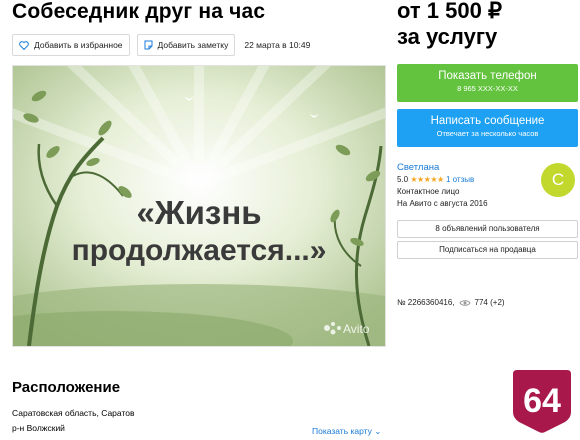 The height and width of the screenshot is (440, 580). Describe the element at coordinates (428, 191) in the screenshot. I see `seller-role: Контактное лицо` at that location.